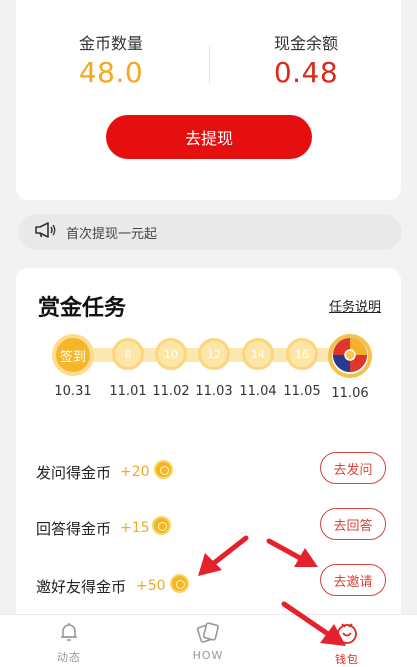 This screenshot has width=417, height=667. I want to click on nav-label: 钱包, so click(347, 659).